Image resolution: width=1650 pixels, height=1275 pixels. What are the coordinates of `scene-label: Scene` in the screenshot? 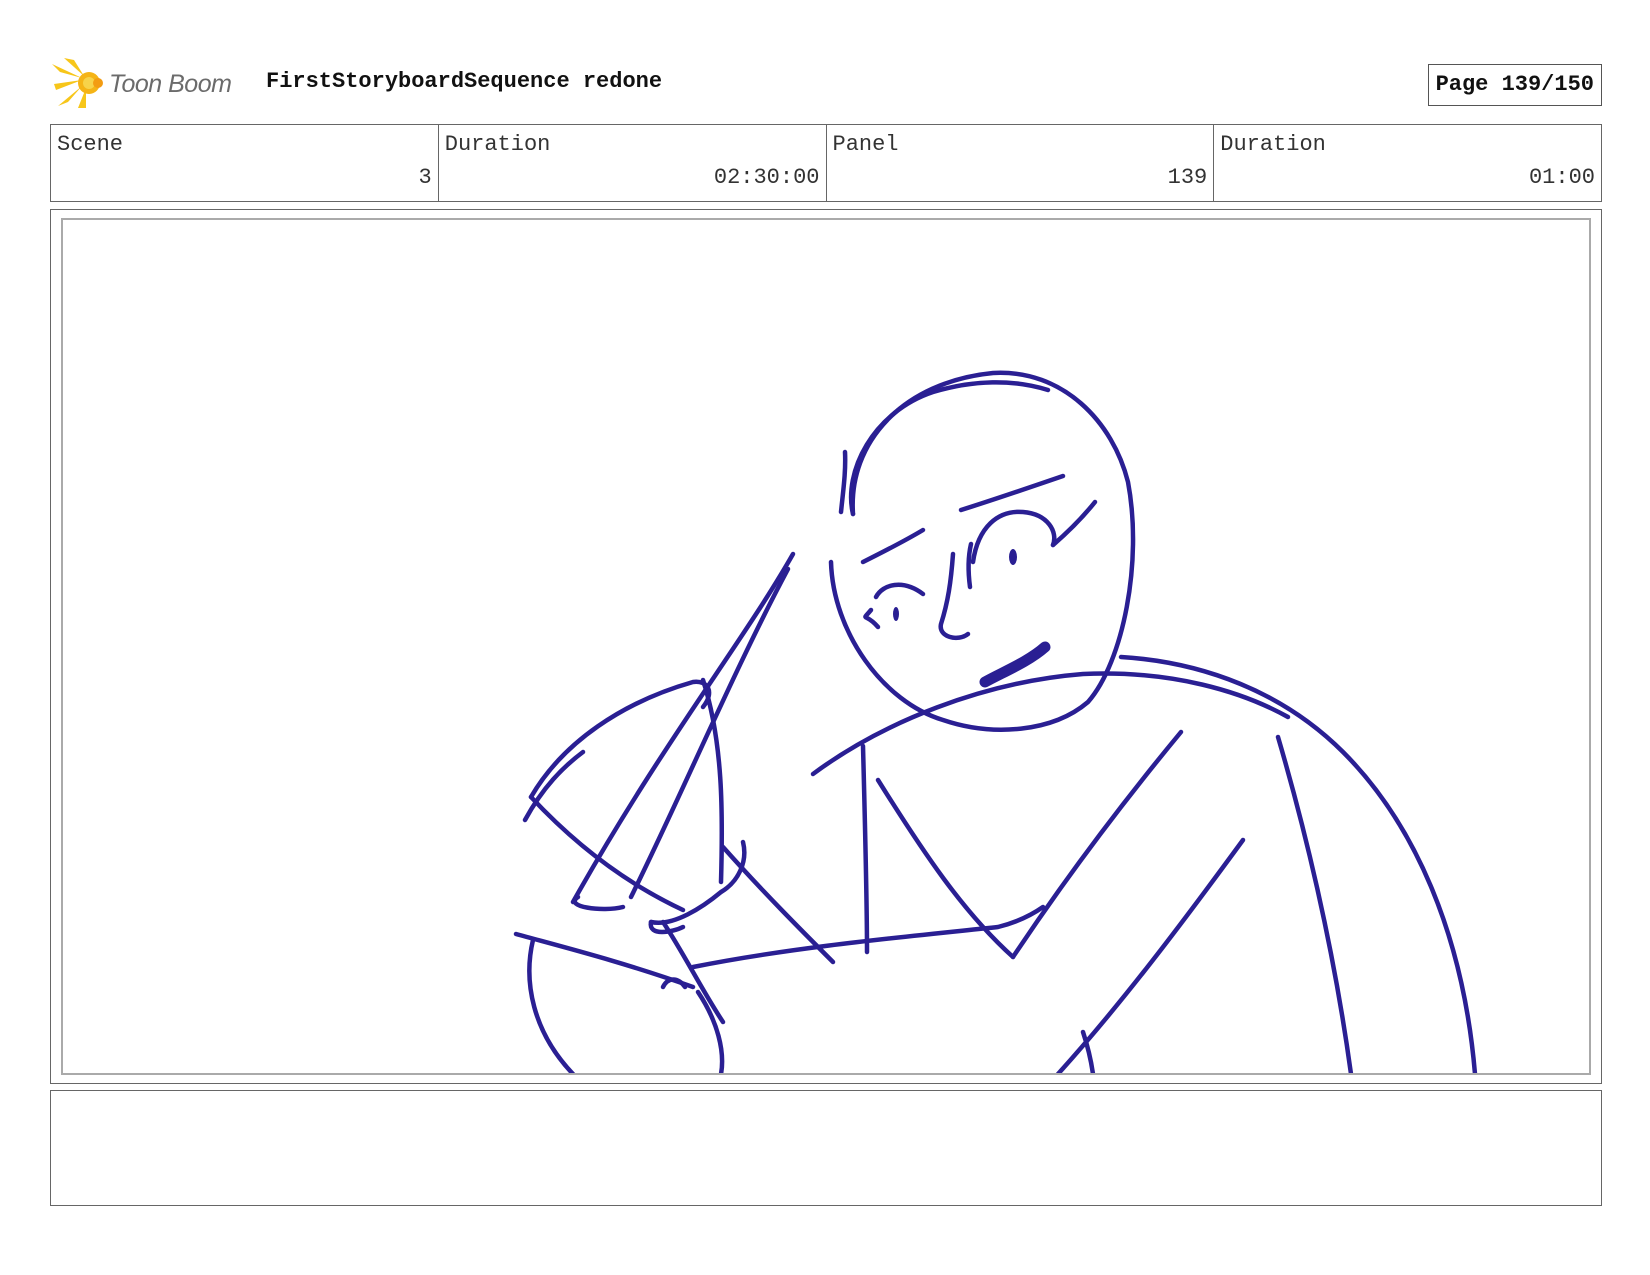 It's located at (90, 144).